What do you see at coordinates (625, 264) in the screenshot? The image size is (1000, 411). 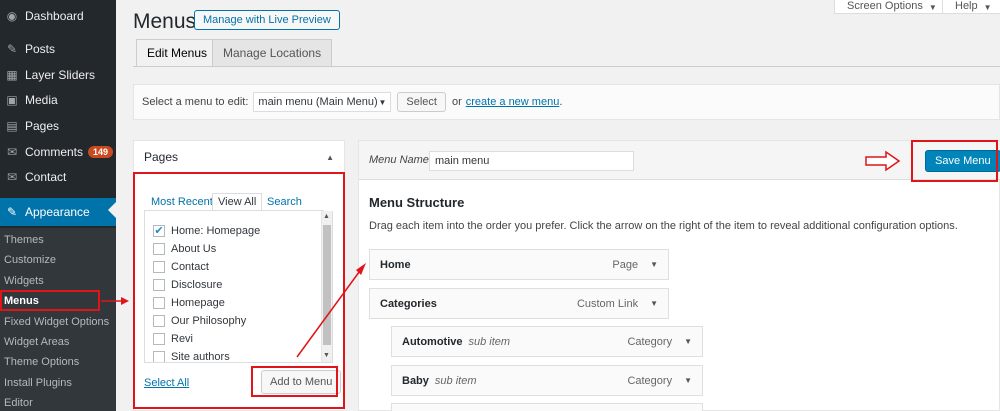 I see `menu-item-type: Page` at bounding box center [625, 264].